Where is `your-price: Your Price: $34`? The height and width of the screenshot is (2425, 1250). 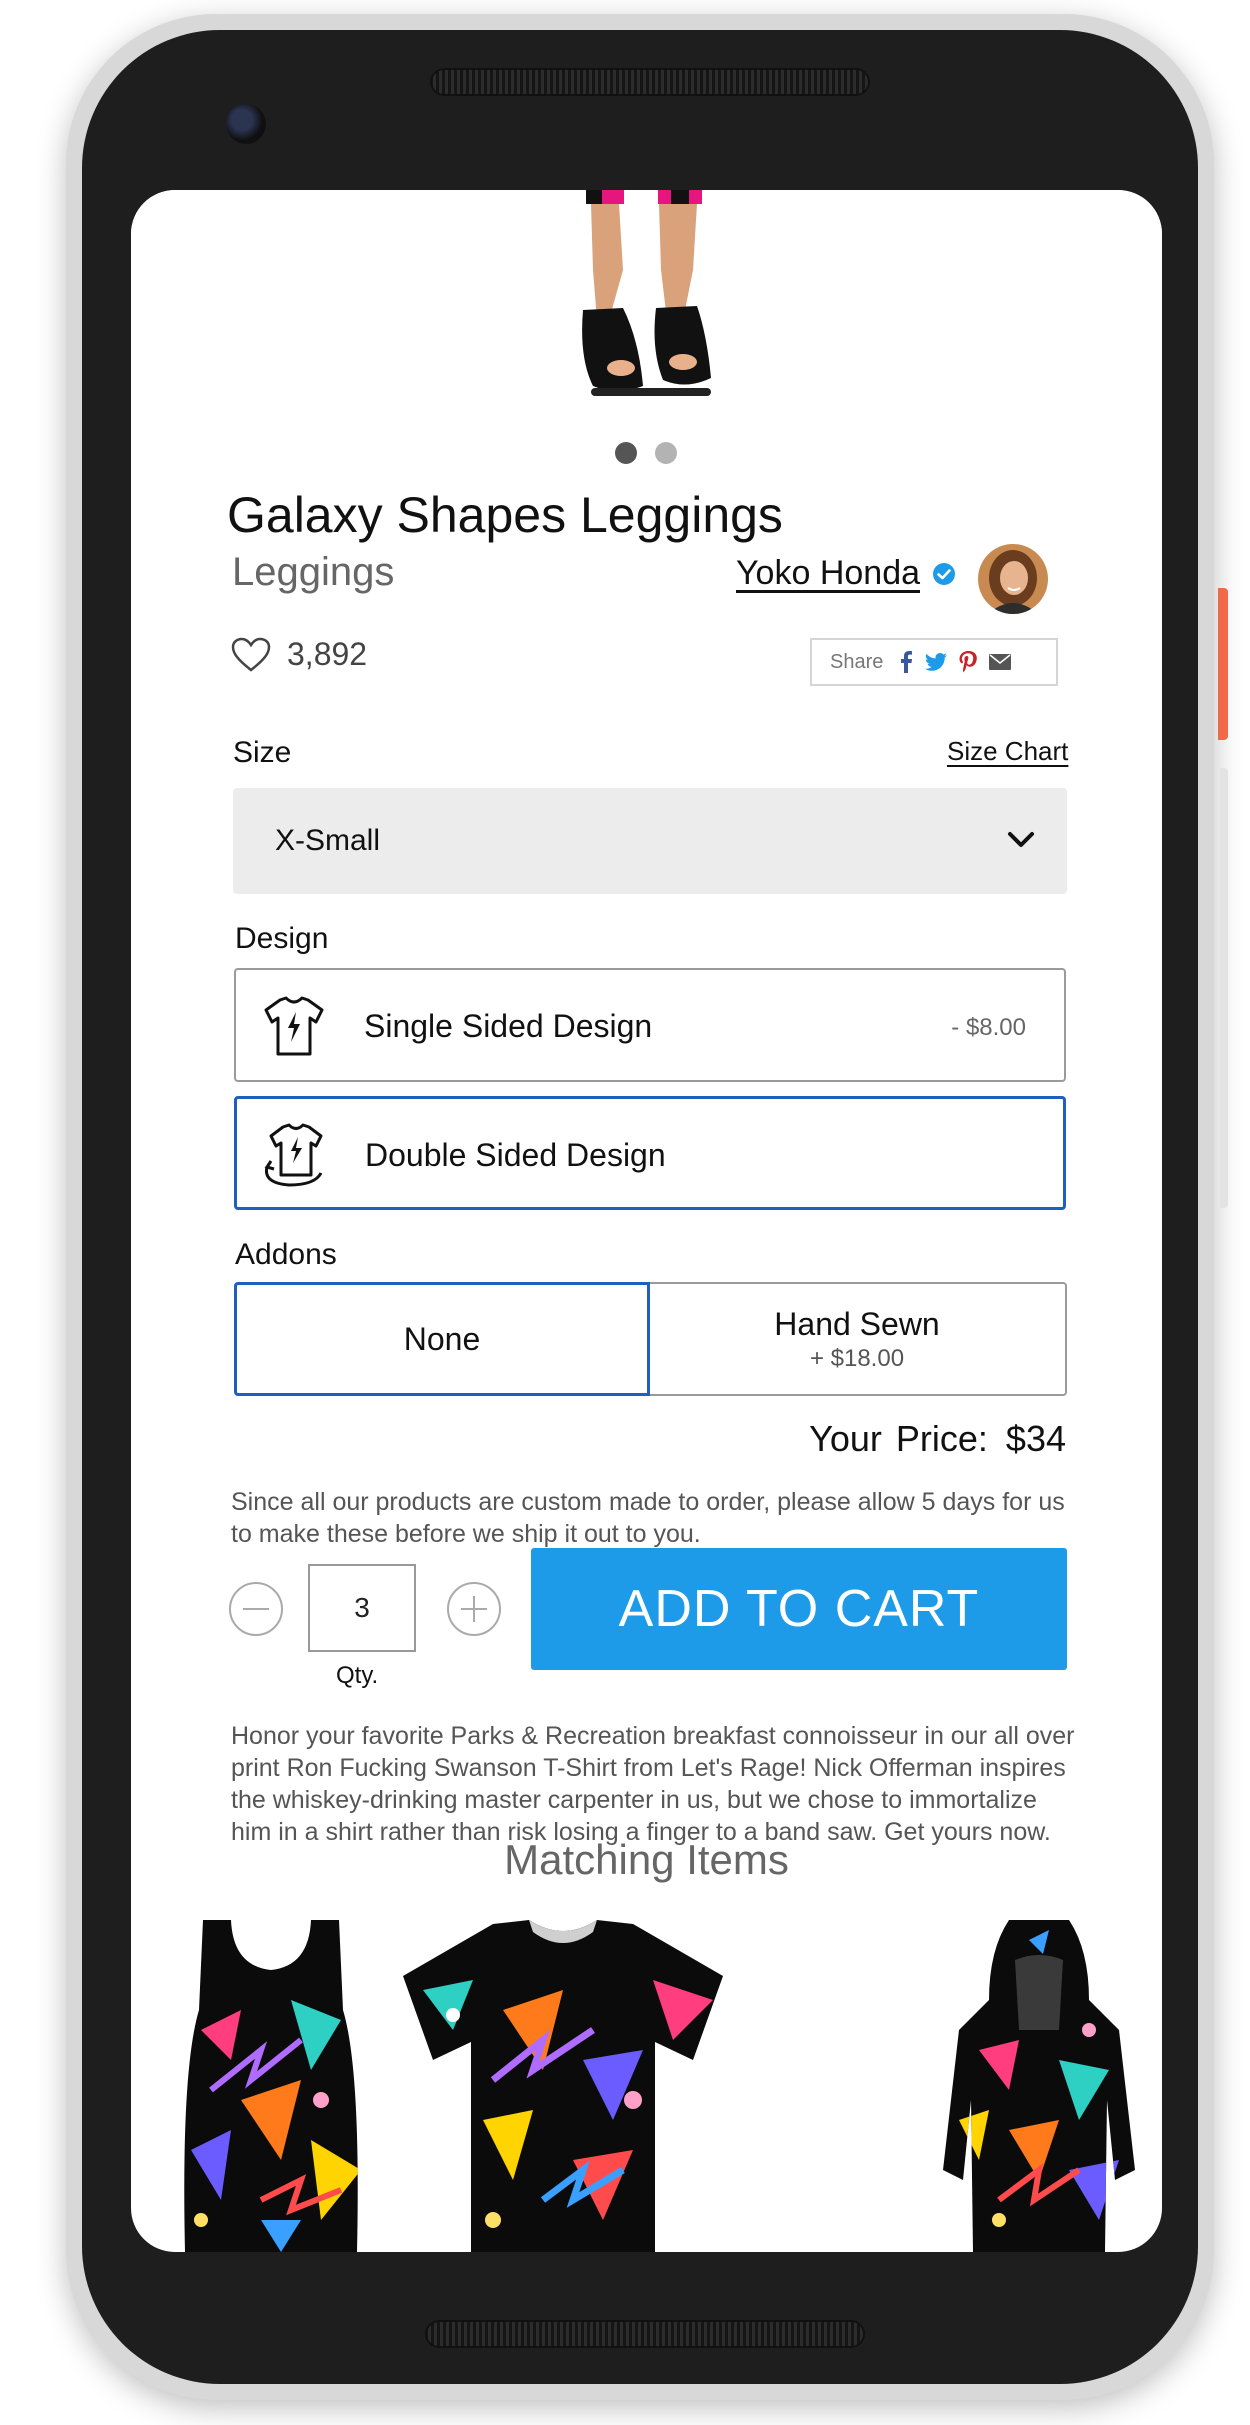 your-price: Your Price: $34 is located at coordinates (937, 1439).